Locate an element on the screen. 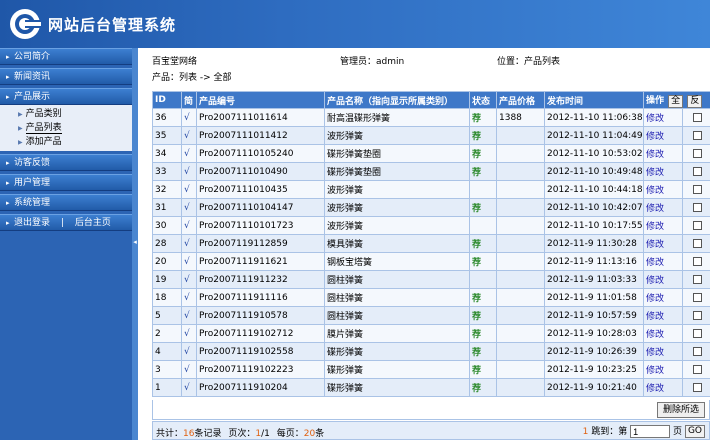 This screenshot has width=710, height=440. sidebar-menu-news: ▸ 新闻资讯 is located at coordinates (66, 76).